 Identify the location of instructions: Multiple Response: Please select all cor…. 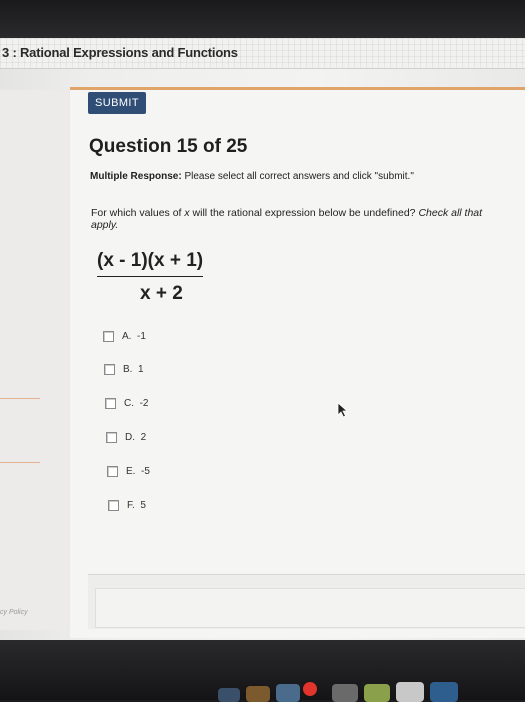
(252, 176).